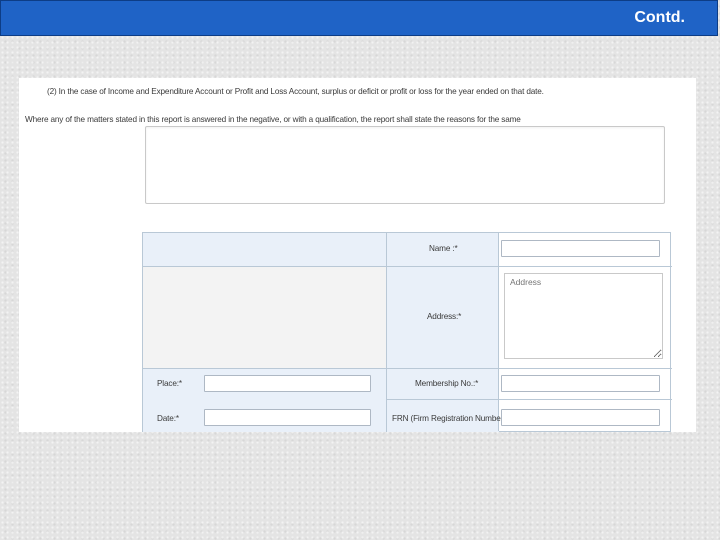 This screenshot has height=540, width=720. Describe the element at coordinates (443, 332) in the screenshot. I see `label-column` at that location.